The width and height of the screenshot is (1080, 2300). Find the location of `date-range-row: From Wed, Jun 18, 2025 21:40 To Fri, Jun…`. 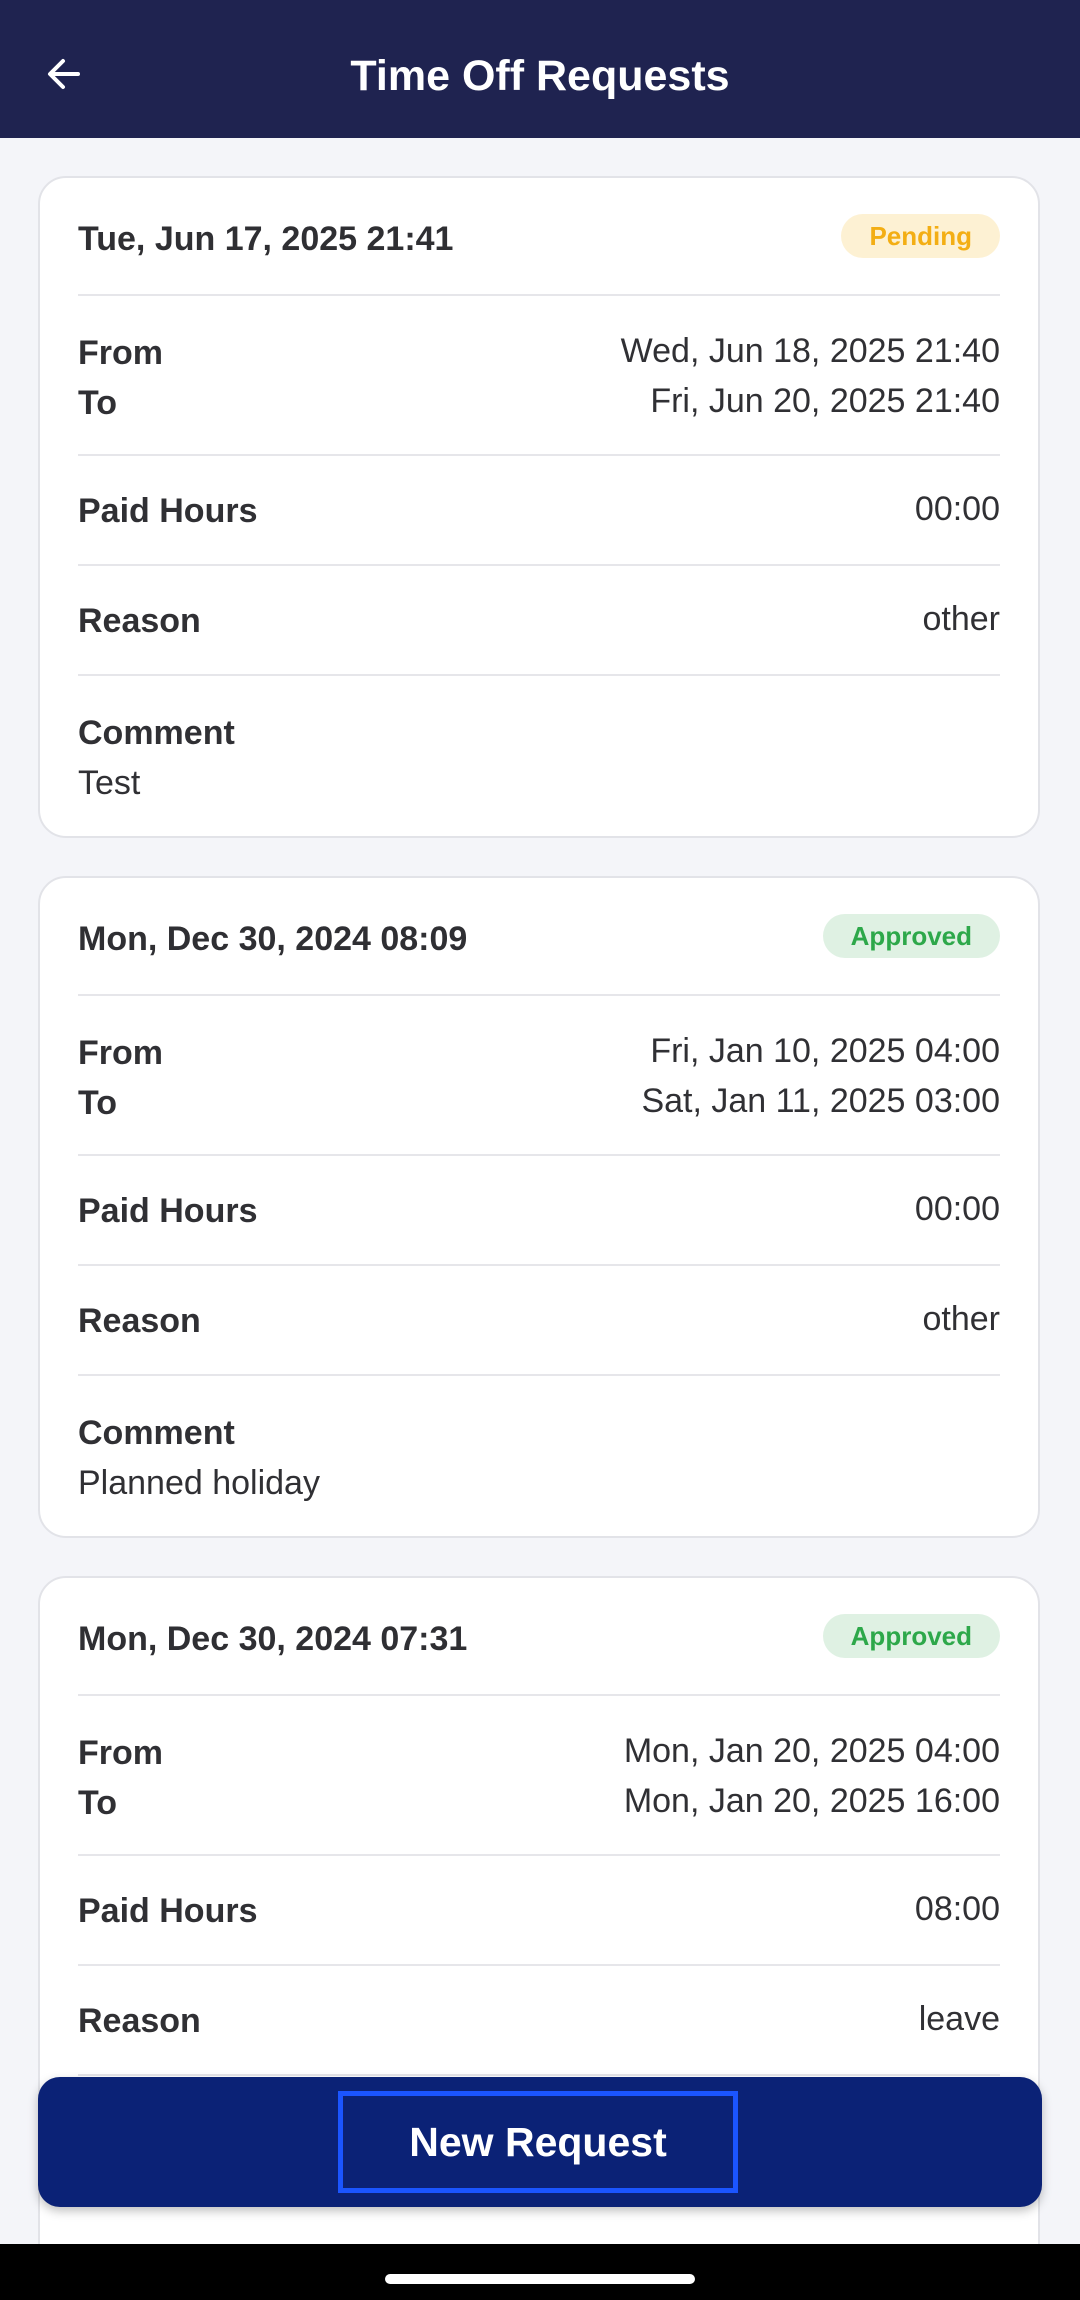

date-range-row: From Wed, Jun 18, 2025 21:40 To Fri, Jun… is located at coordinates (539, 376).